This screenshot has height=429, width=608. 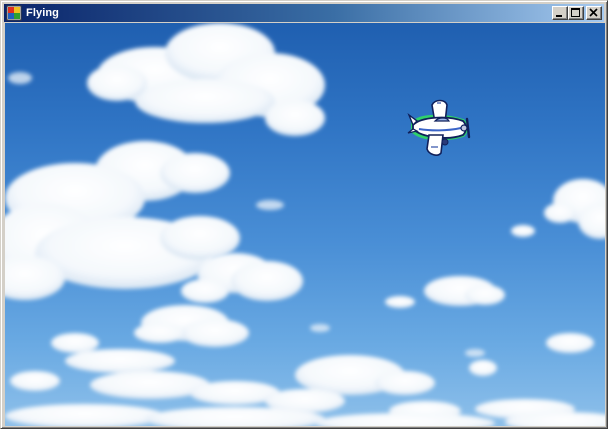 I want to click on close-icon, so click(x=593, y=12).